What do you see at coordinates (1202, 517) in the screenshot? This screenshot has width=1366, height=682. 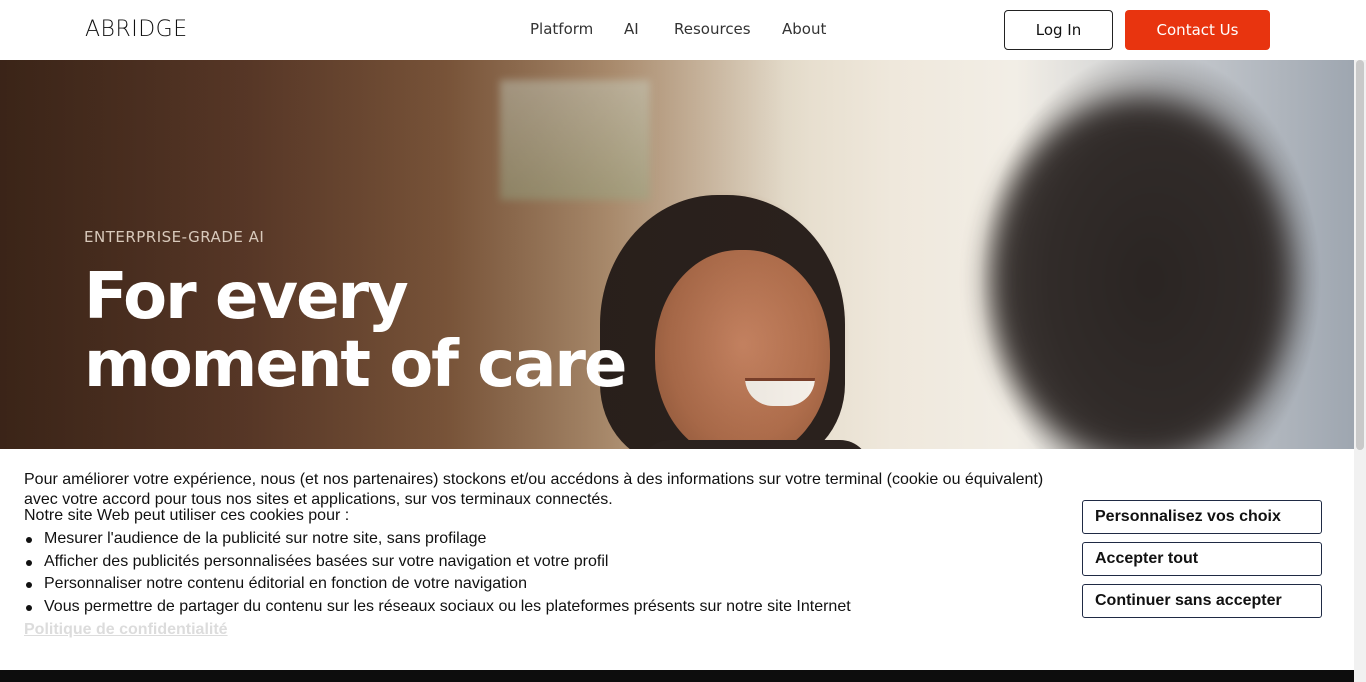 I see `customize-choices-button: Personnalisez vos choix` at bounding box center [1202, 517].